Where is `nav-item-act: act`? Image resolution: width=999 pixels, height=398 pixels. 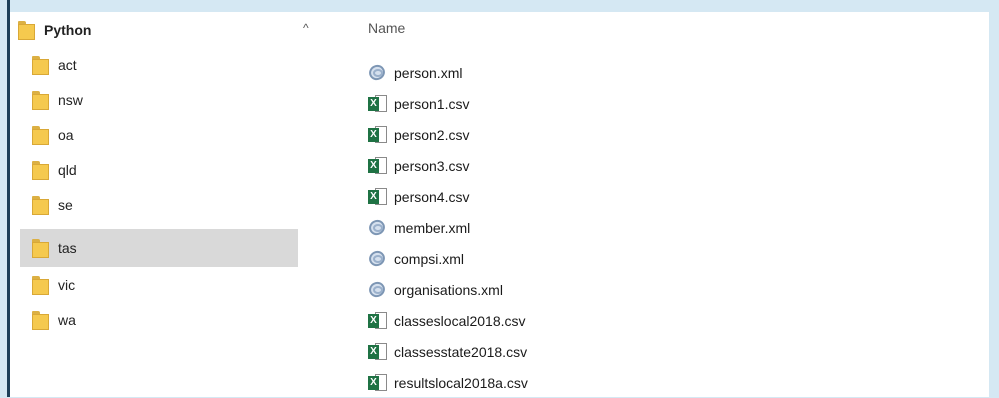
nav-item-act: act is located at coordinates (165, 65).